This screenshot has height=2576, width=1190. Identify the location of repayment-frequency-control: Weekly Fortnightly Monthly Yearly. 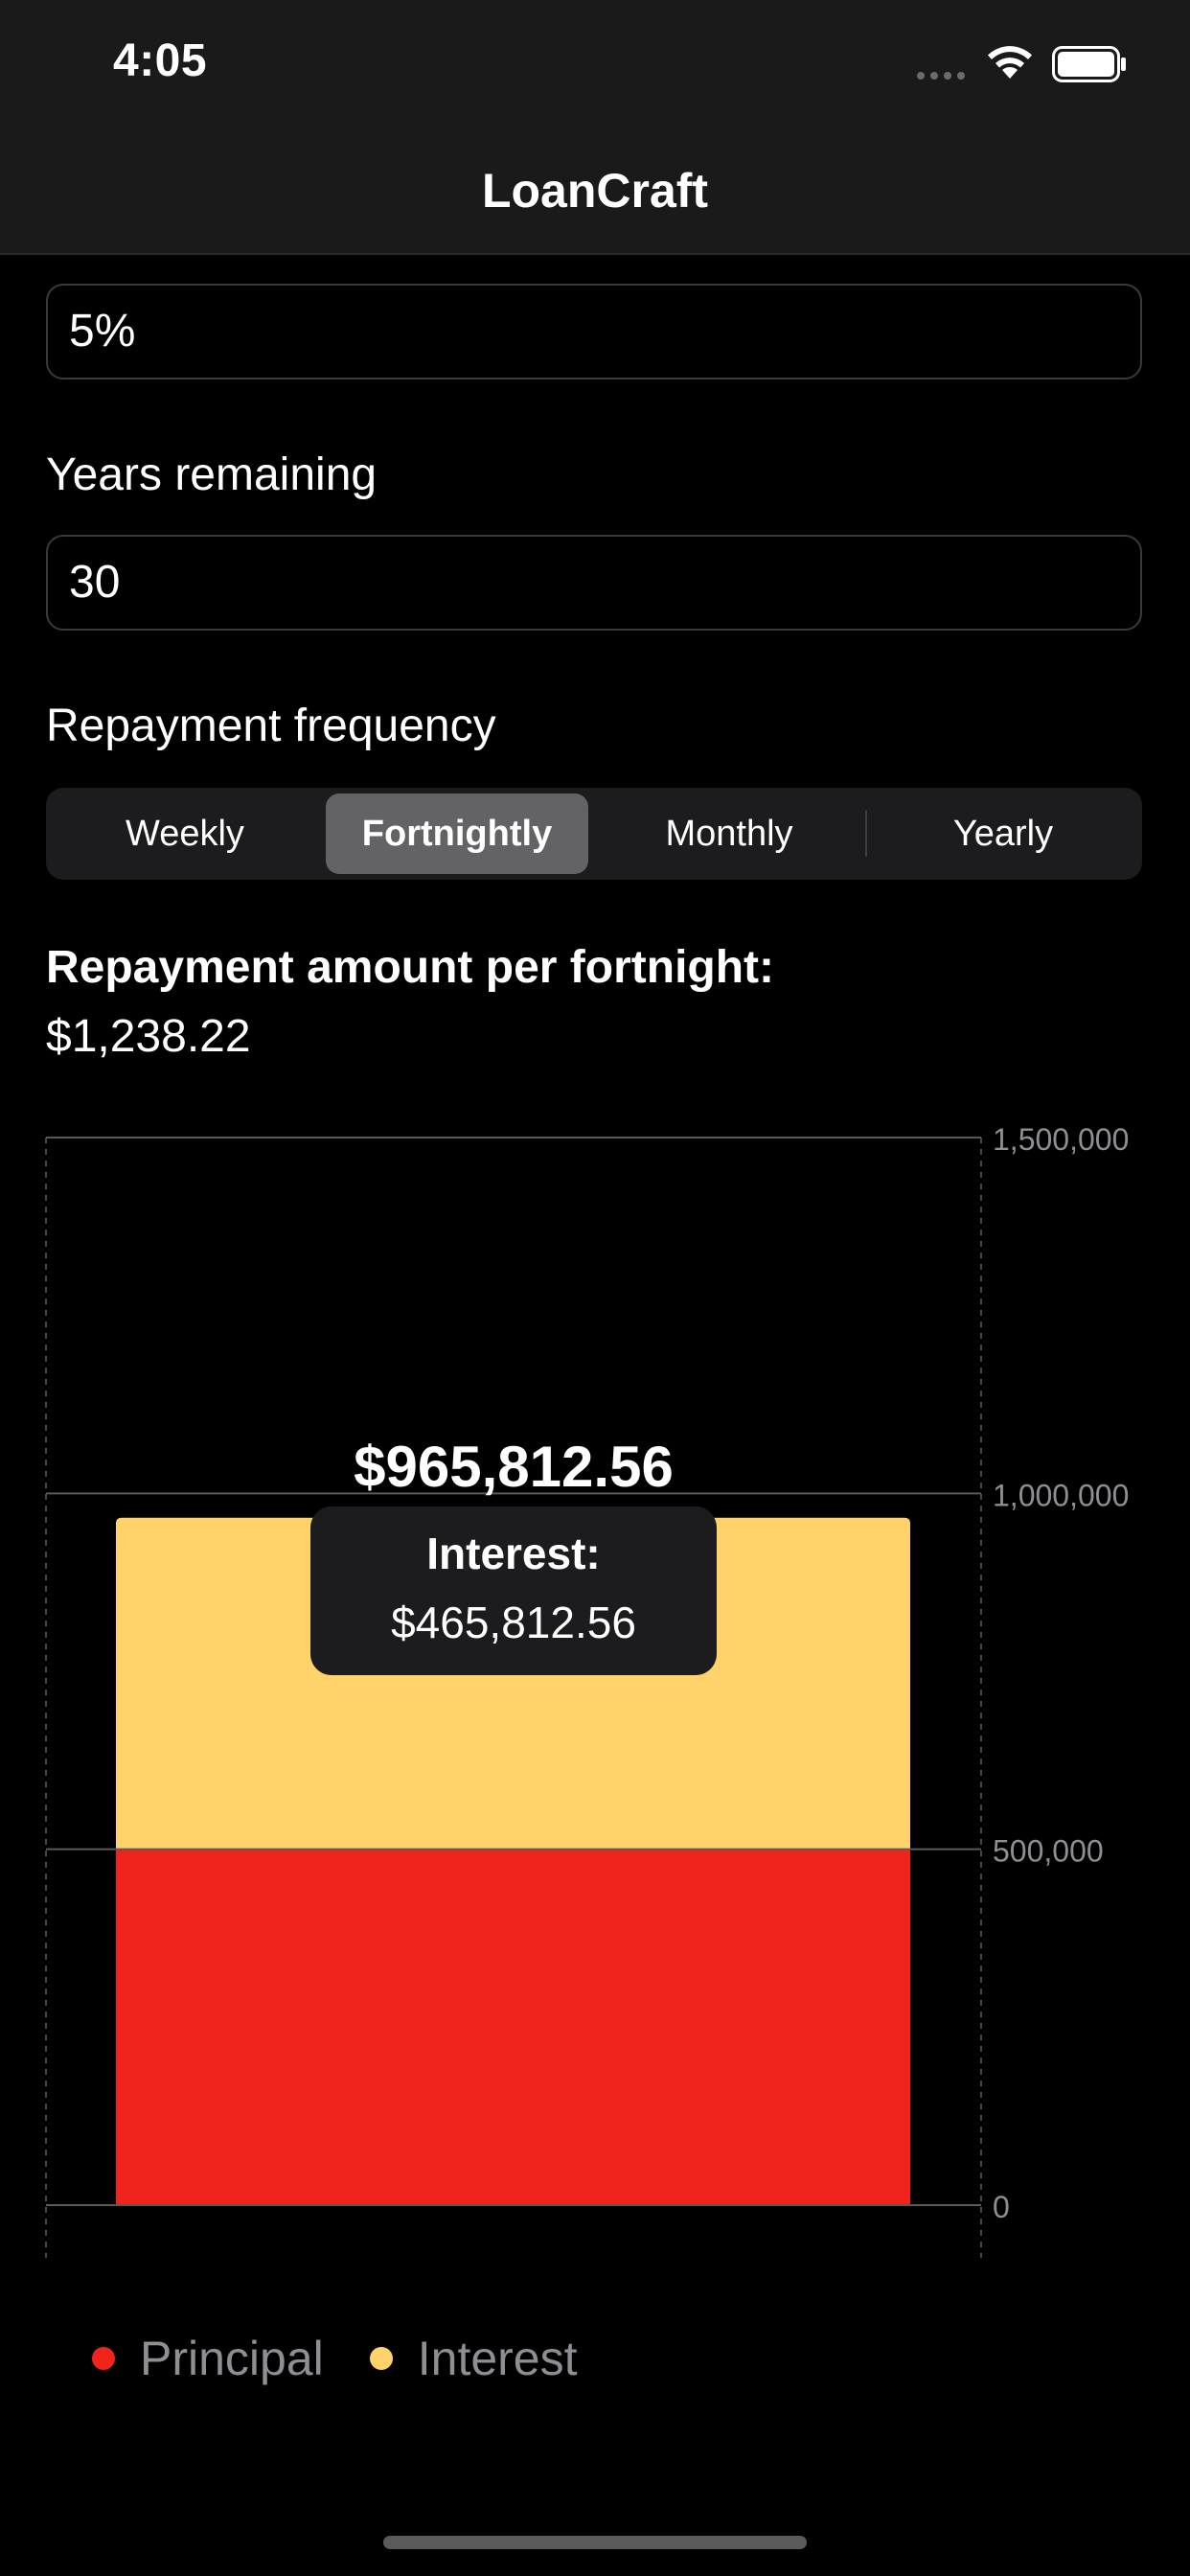
(594, 834).